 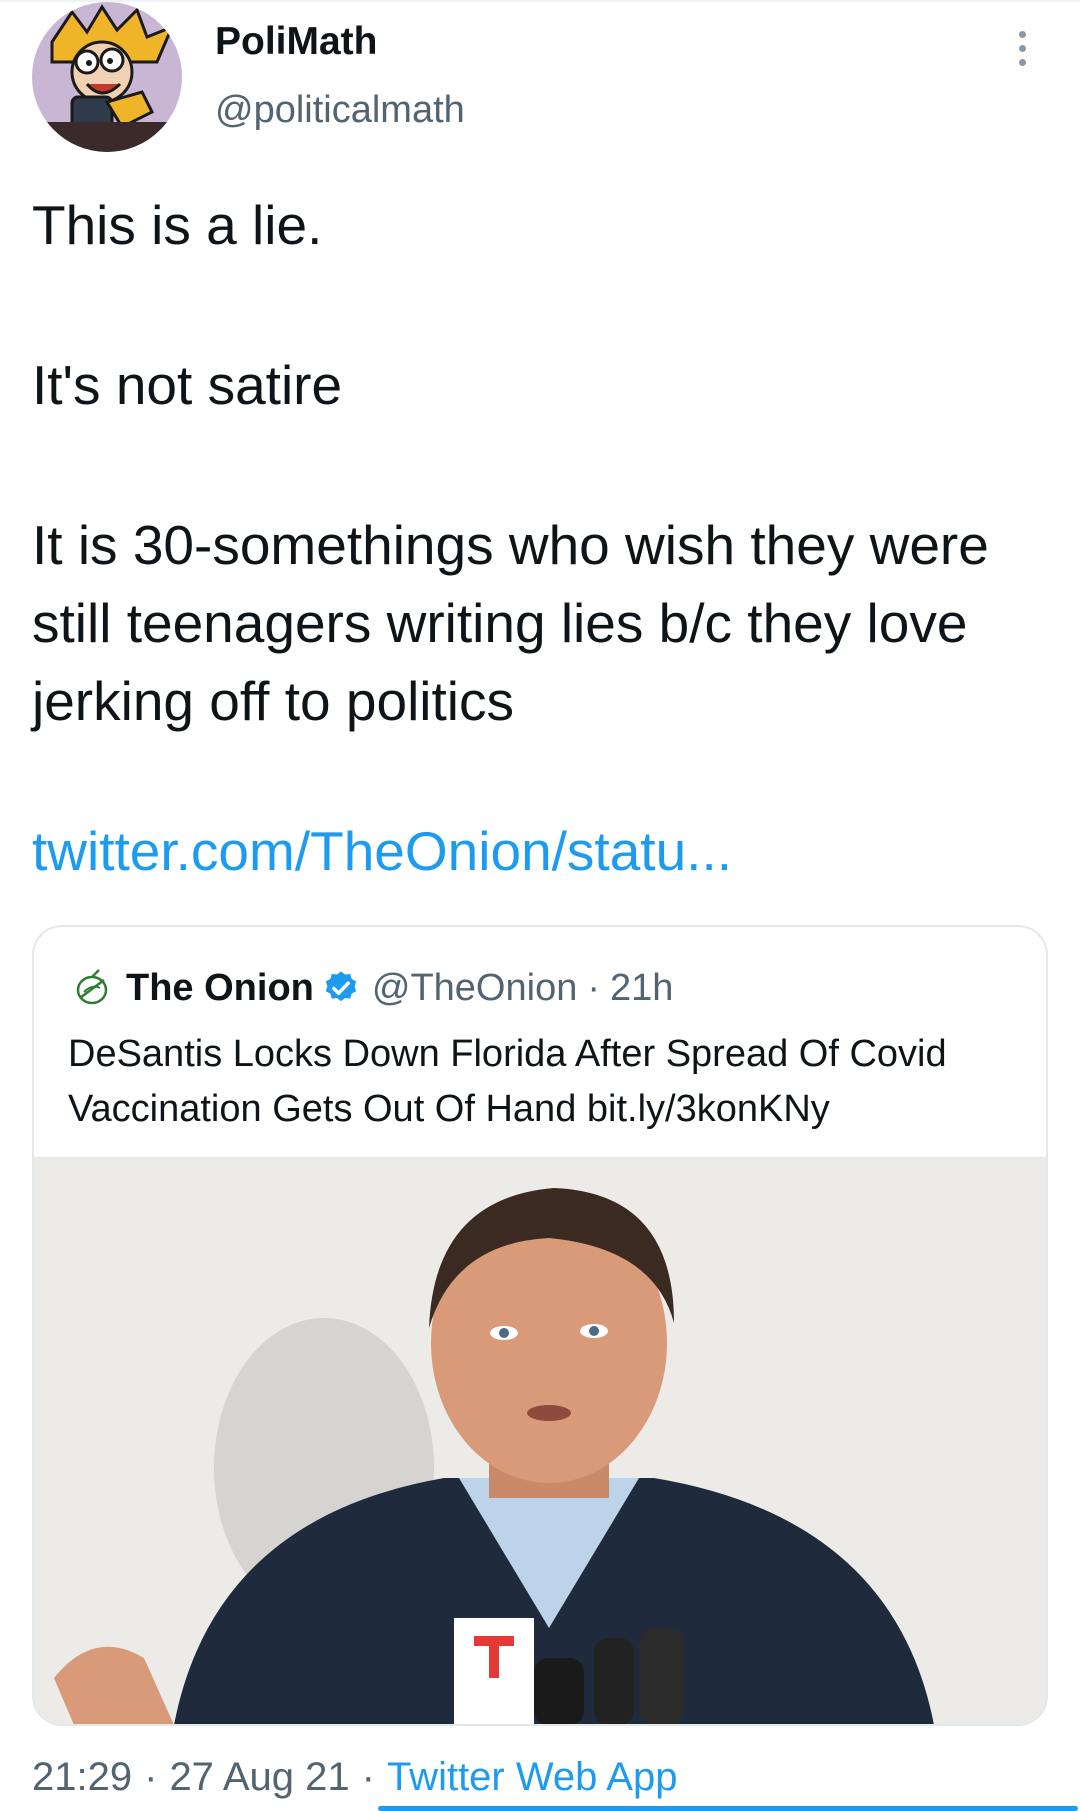 I want to click on author-handle: @politicalmath, so click(x=340, y=110).